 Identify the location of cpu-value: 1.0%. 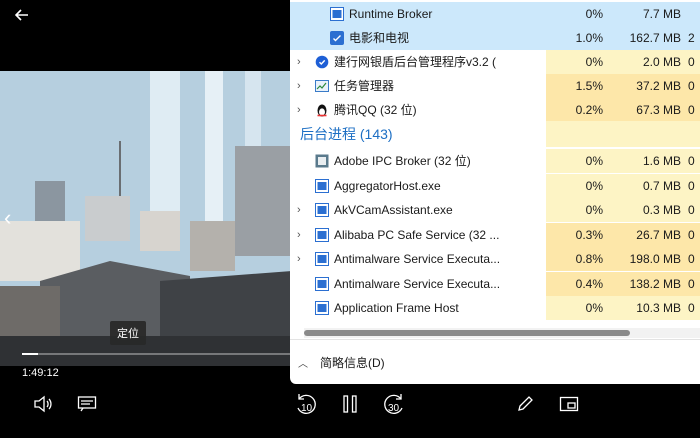
(578, 38).